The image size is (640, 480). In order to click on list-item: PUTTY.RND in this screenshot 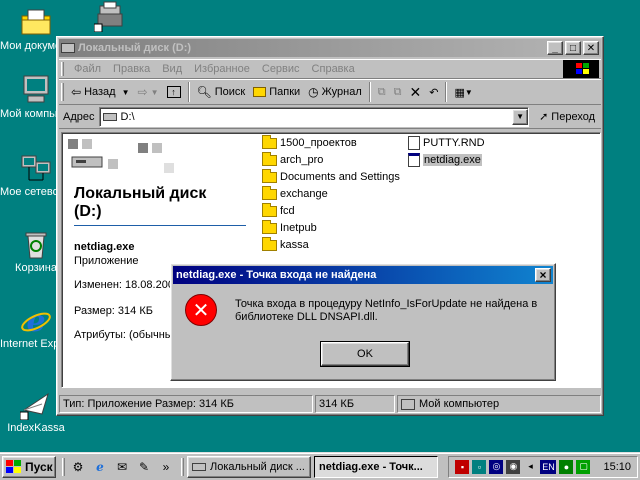, I will do `click(446, 143)`.